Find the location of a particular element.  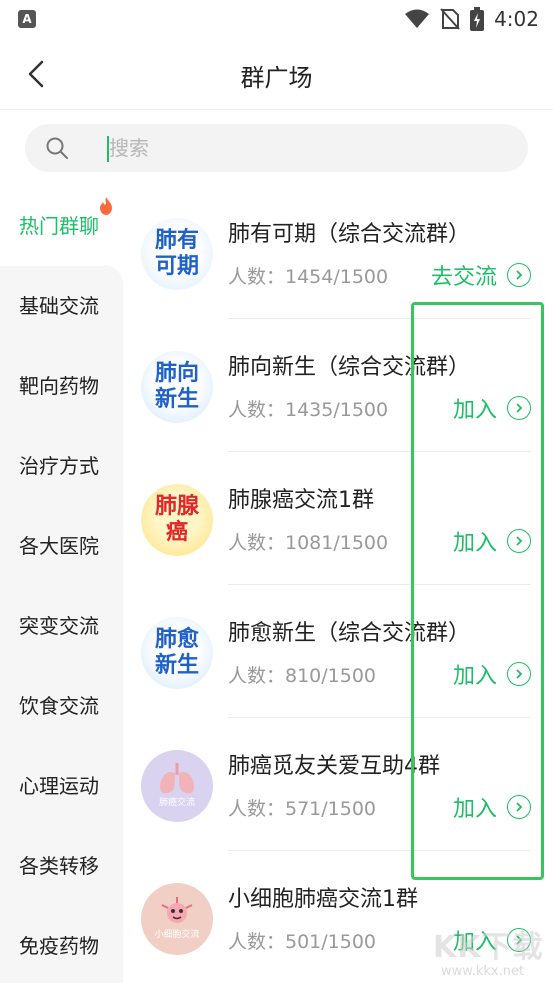

wifi-icon is located at coordinates (417, 18).